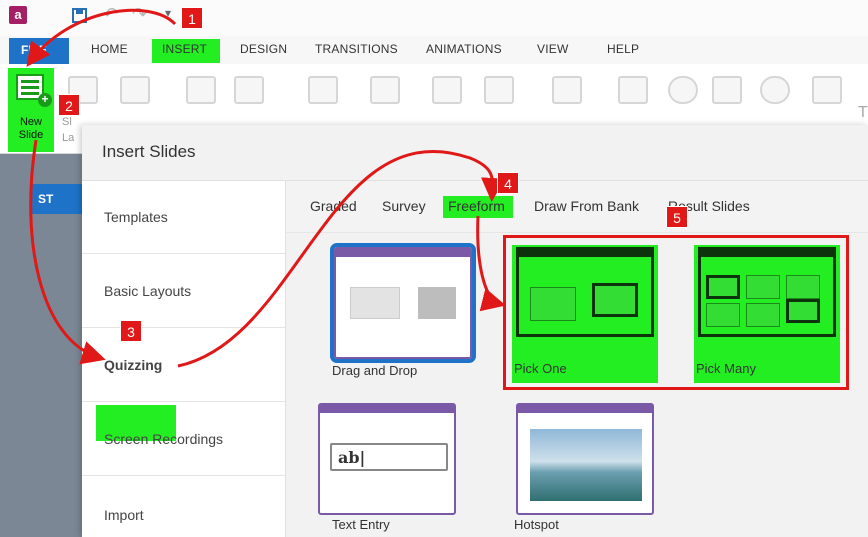 This screenshot has width=868, height=537. I want to click on callout-badge-4: 4, so click(508, 183).